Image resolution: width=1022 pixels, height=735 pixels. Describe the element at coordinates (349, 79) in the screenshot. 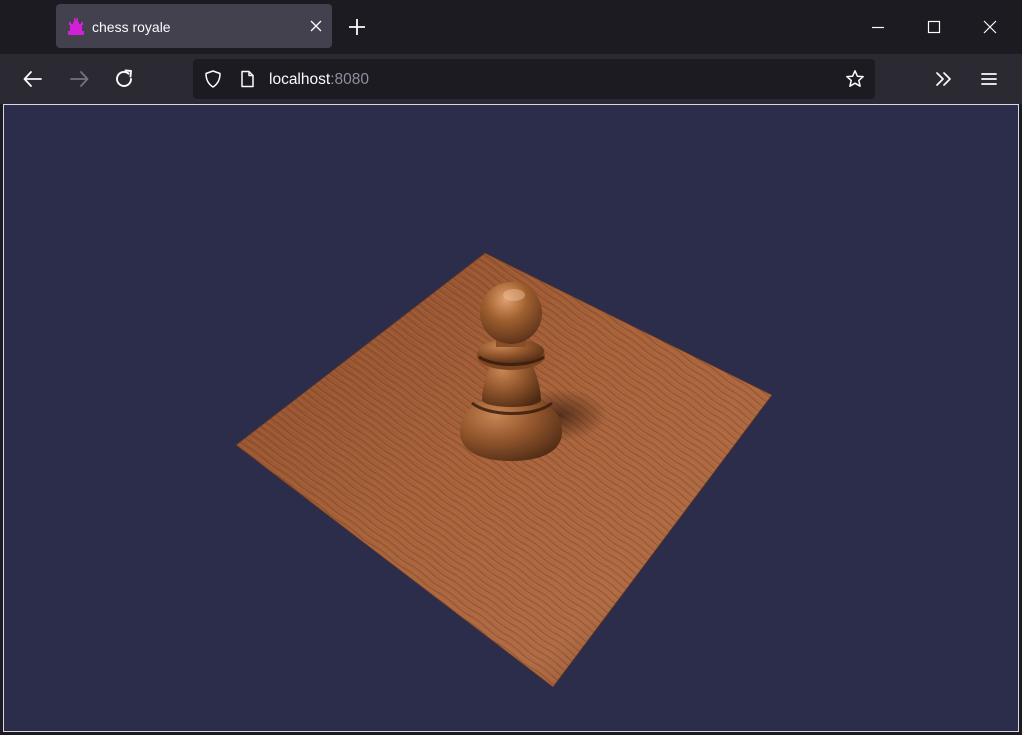

I see `url-port: :8080` at that location.